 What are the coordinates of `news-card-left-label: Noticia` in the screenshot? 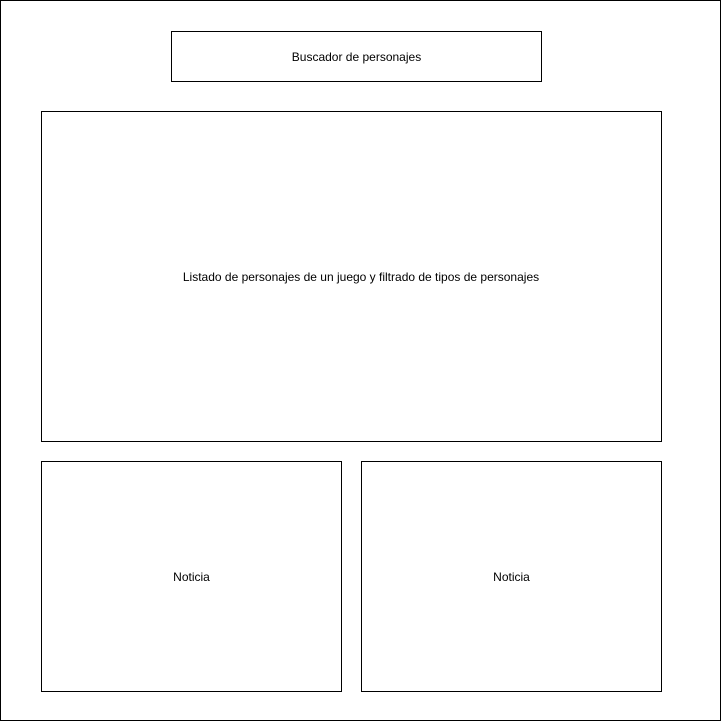 It's located at (191, 576).